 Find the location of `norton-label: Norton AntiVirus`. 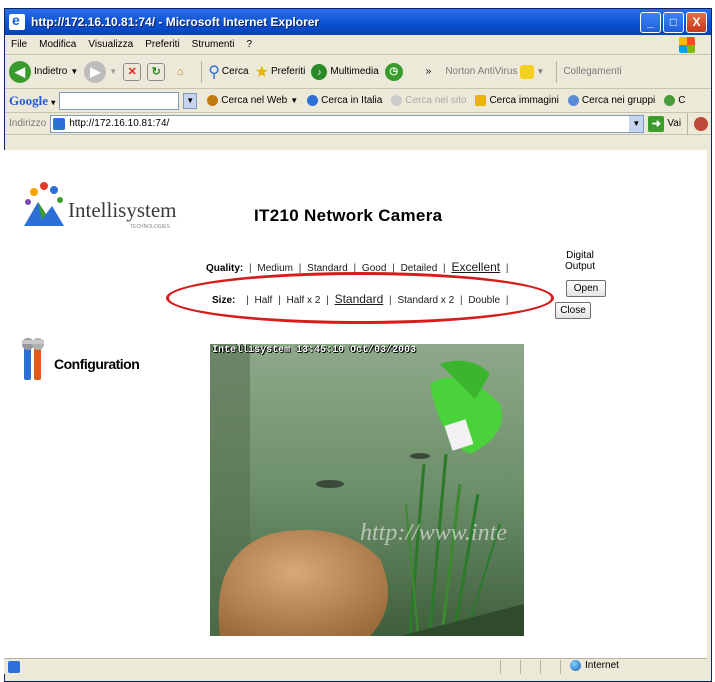

norton-label: Norton AntiVirus is located at coordinates (481, 71).